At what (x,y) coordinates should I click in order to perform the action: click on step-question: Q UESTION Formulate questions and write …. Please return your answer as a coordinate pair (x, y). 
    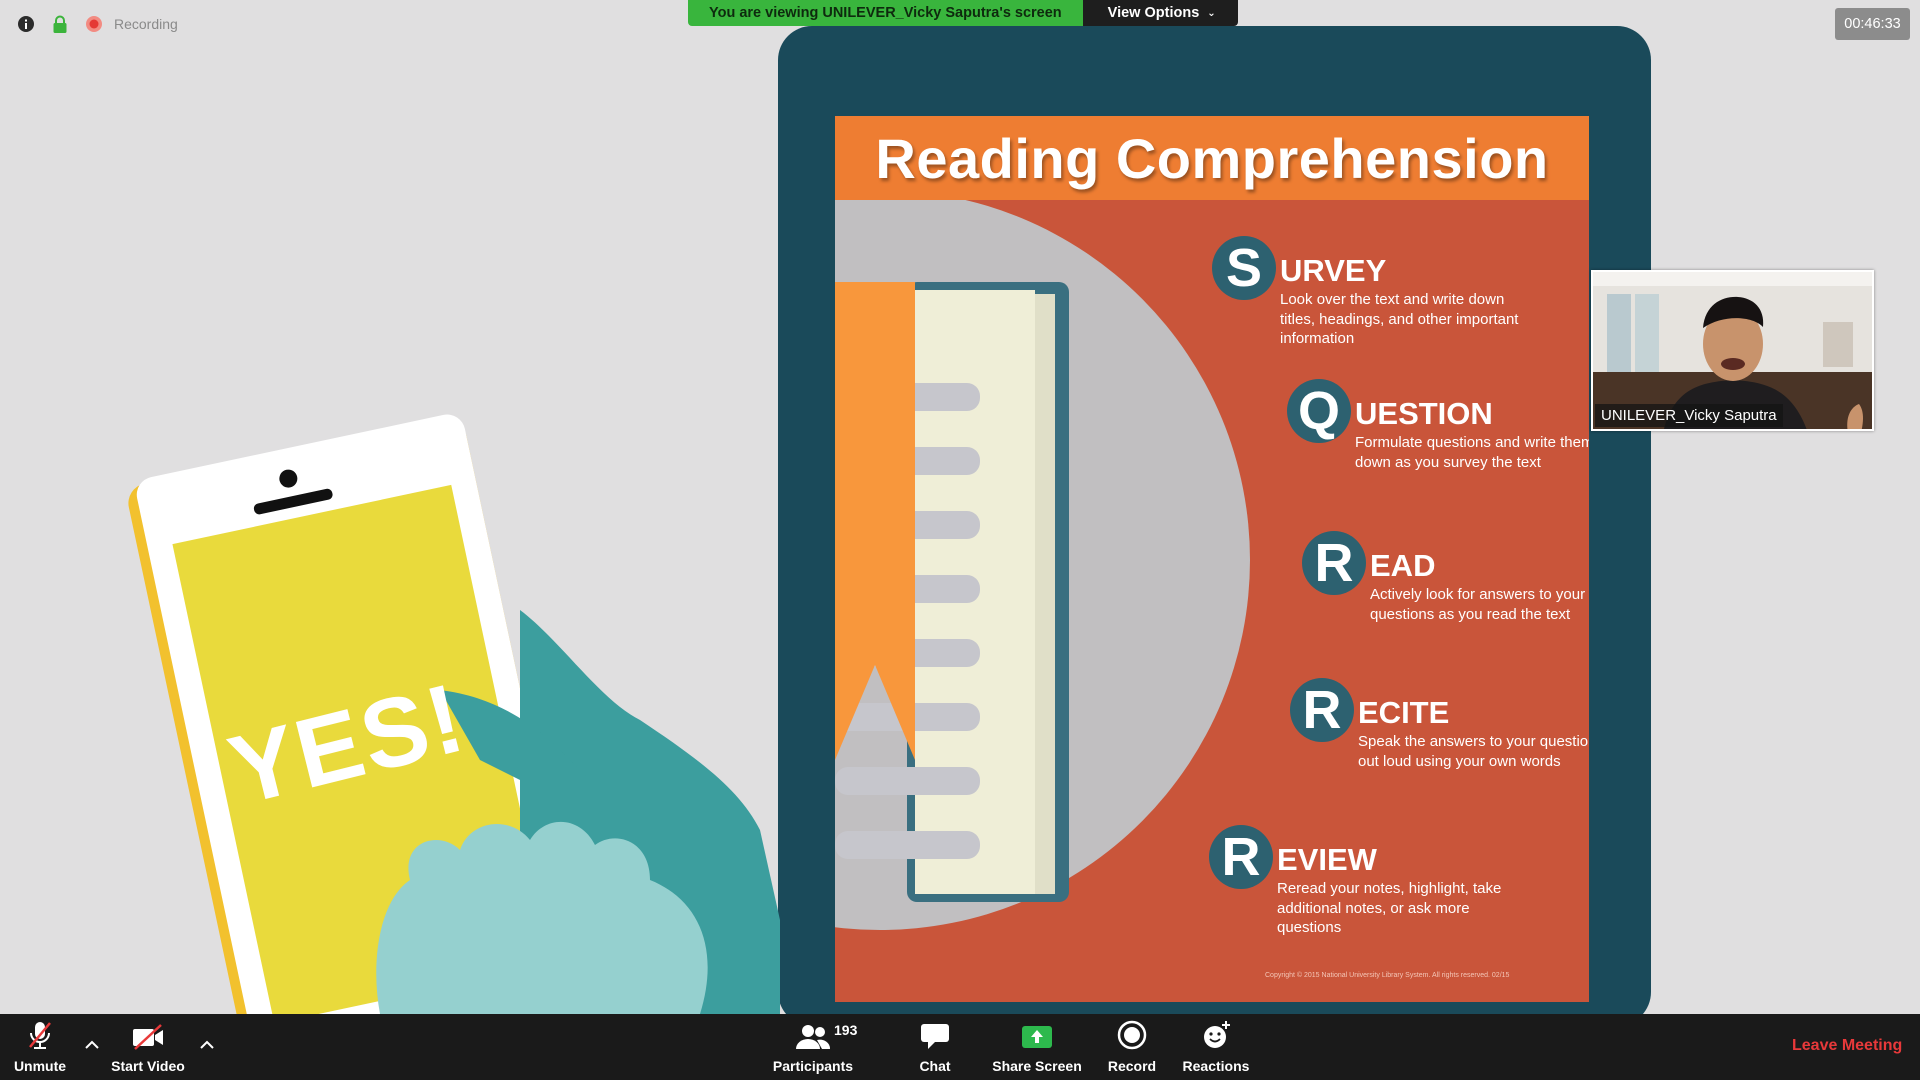
    Looking at the image, I should click on (1438, 425).